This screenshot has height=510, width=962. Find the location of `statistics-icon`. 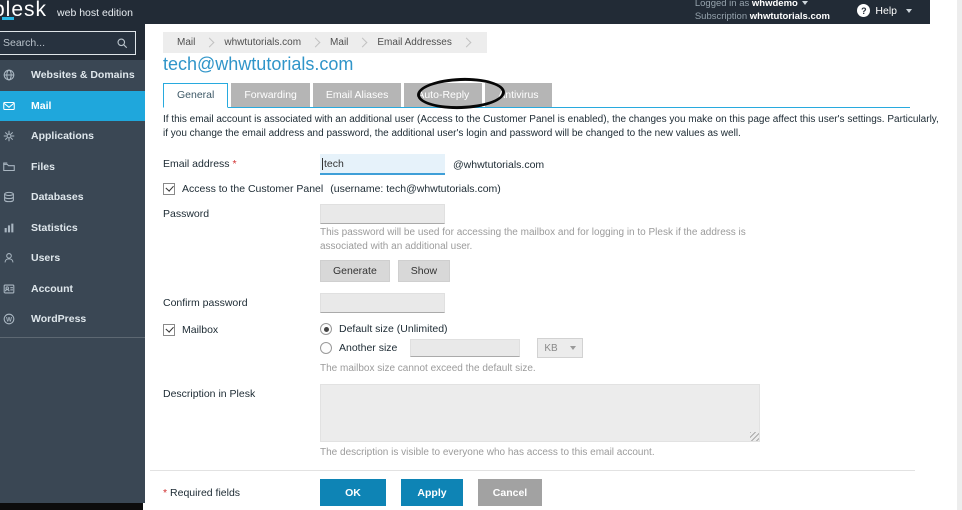

statistics-icon is located at coordinates (9, 228).